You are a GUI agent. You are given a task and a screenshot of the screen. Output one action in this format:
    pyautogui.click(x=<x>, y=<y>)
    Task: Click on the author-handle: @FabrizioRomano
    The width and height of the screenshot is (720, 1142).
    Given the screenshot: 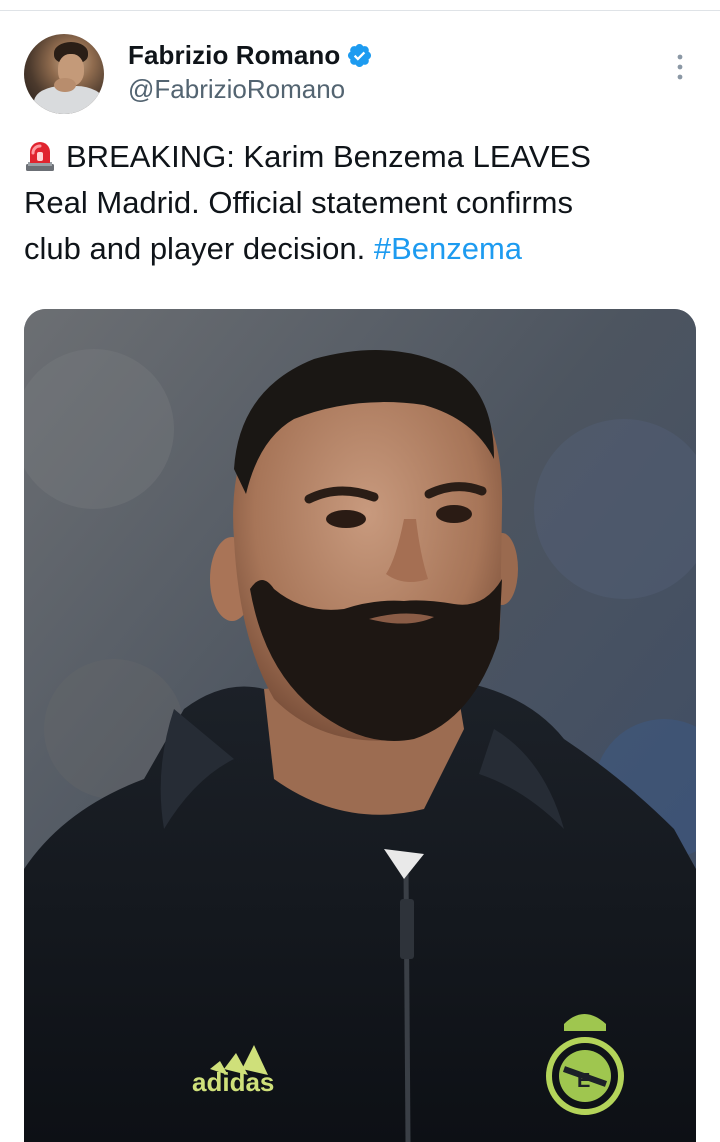 What is the action you would take?
    pyautogui.click(x=236, y=89)
    